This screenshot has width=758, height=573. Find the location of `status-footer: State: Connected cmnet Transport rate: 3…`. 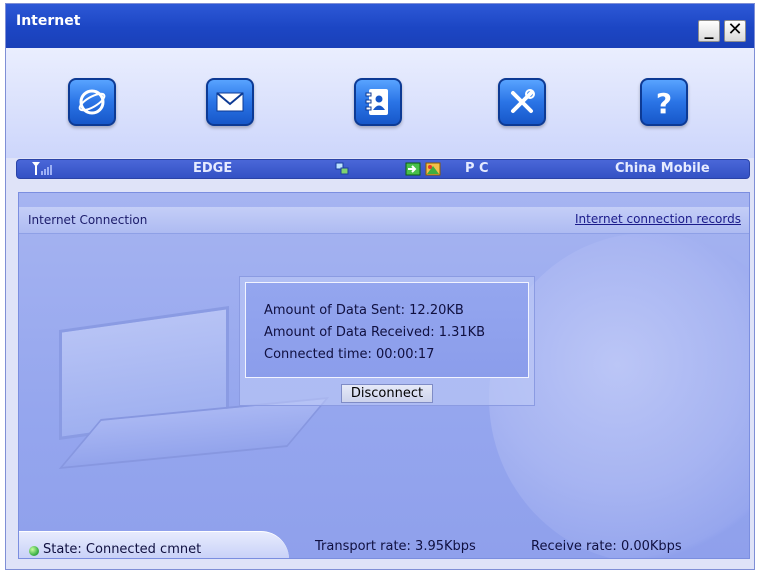

status-footer: State: Connected cmnet Transport rate: 3… is located at coordinates (384, 543).